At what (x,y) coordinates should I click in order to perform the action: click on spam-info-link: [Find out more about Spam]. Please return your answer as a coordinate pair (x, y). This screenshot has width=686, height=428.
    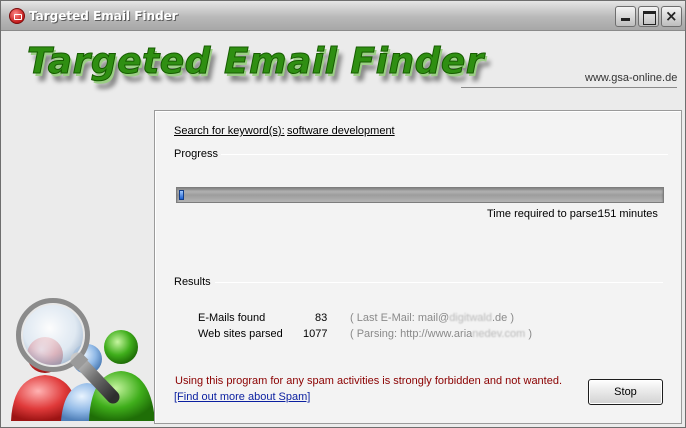
    Looking at the image, I should click on (242, 397).